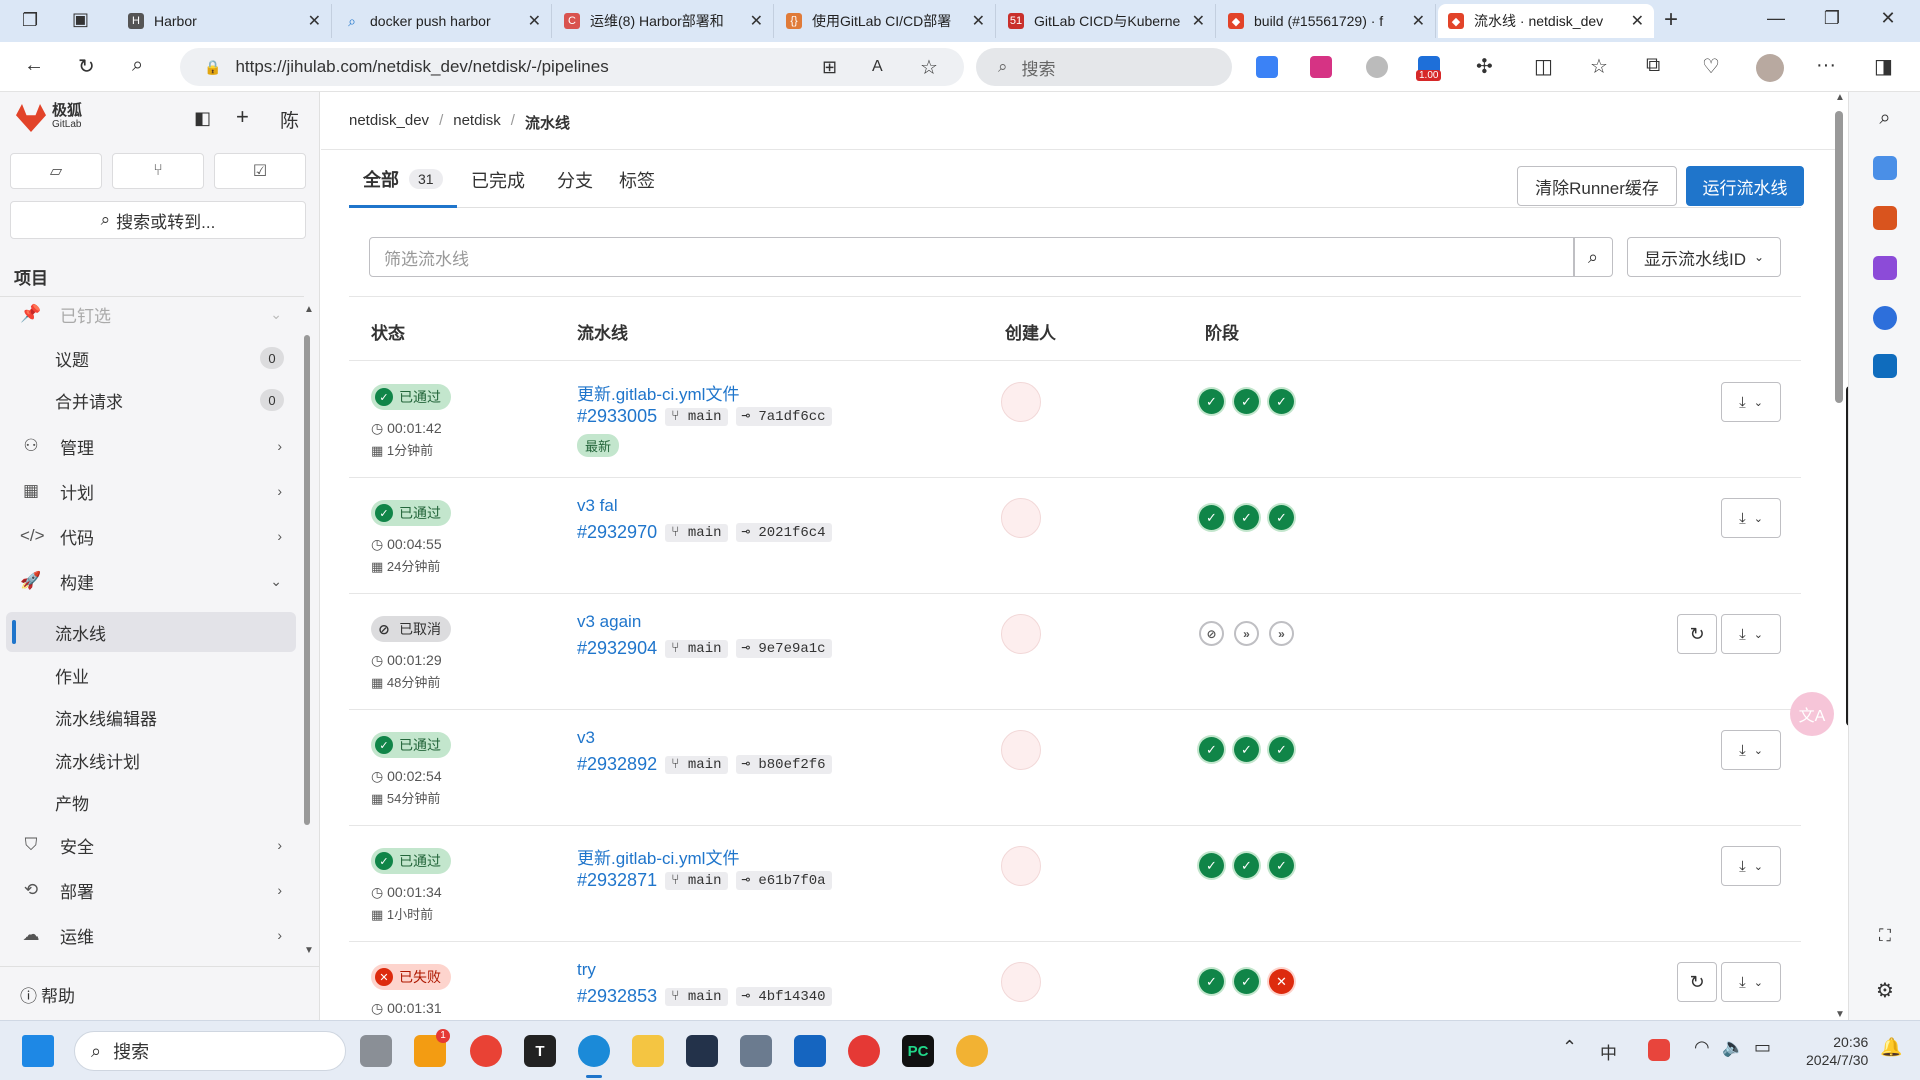 The height and width of the screenshot is (1080, 1920). I want to click on filter-pipelines-input: 筛选流水线, so click(972, 257).